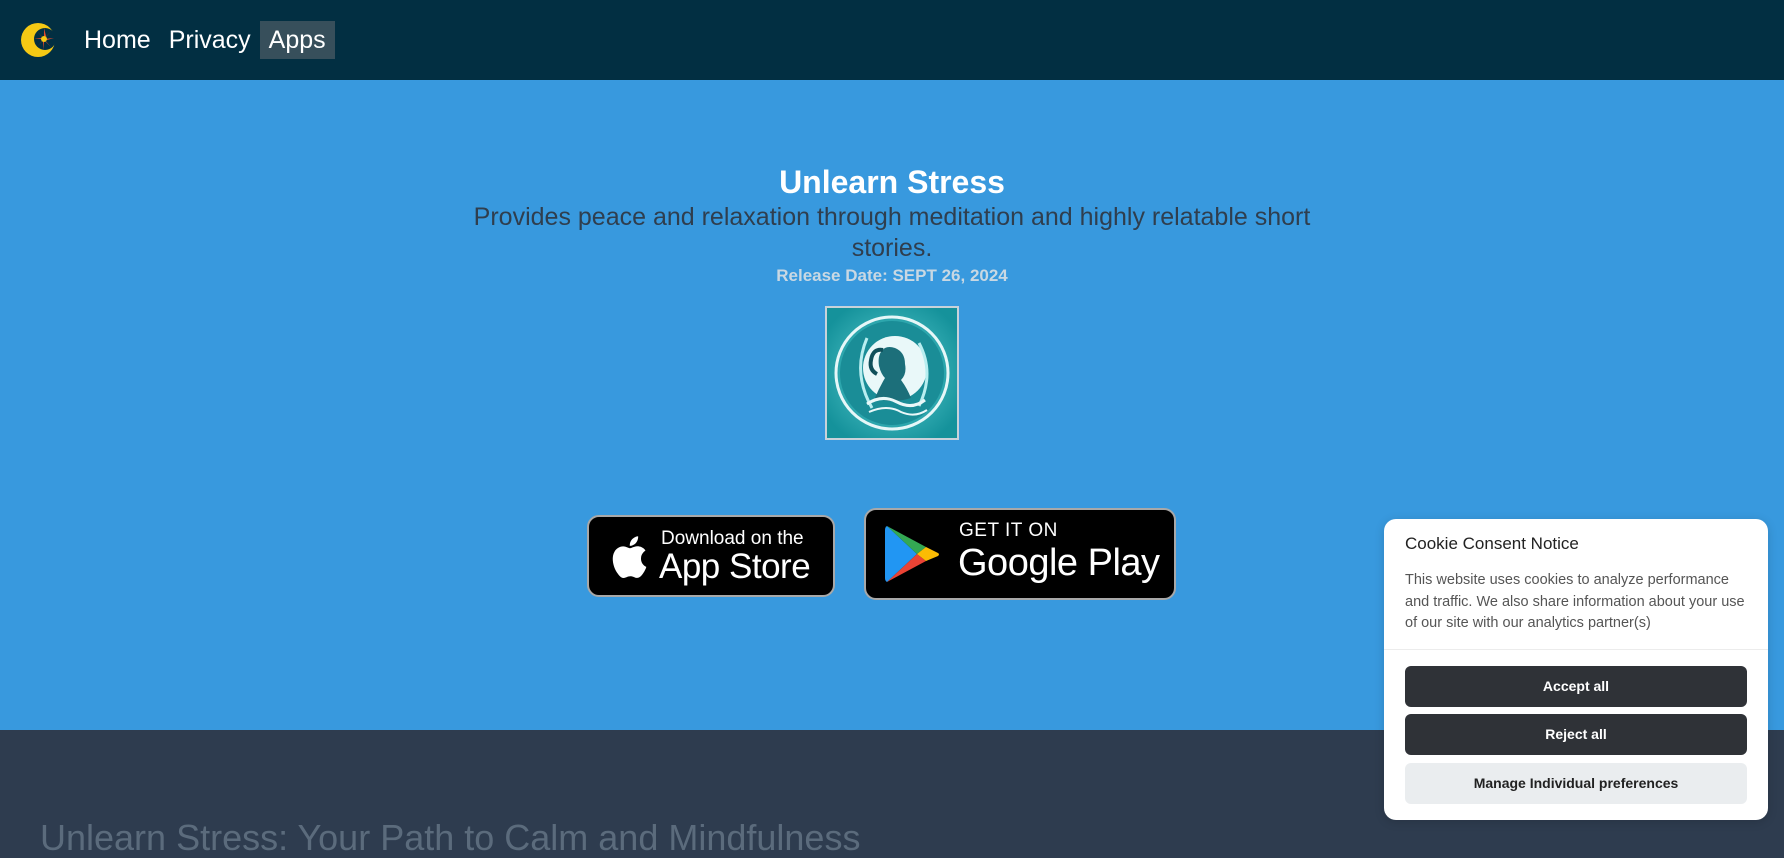  What do you see at coordinates (1576, 783) in the screenshot?
I see `manage-preferences-button: Manage Individual preferences` at bounding box center [1576, 783].